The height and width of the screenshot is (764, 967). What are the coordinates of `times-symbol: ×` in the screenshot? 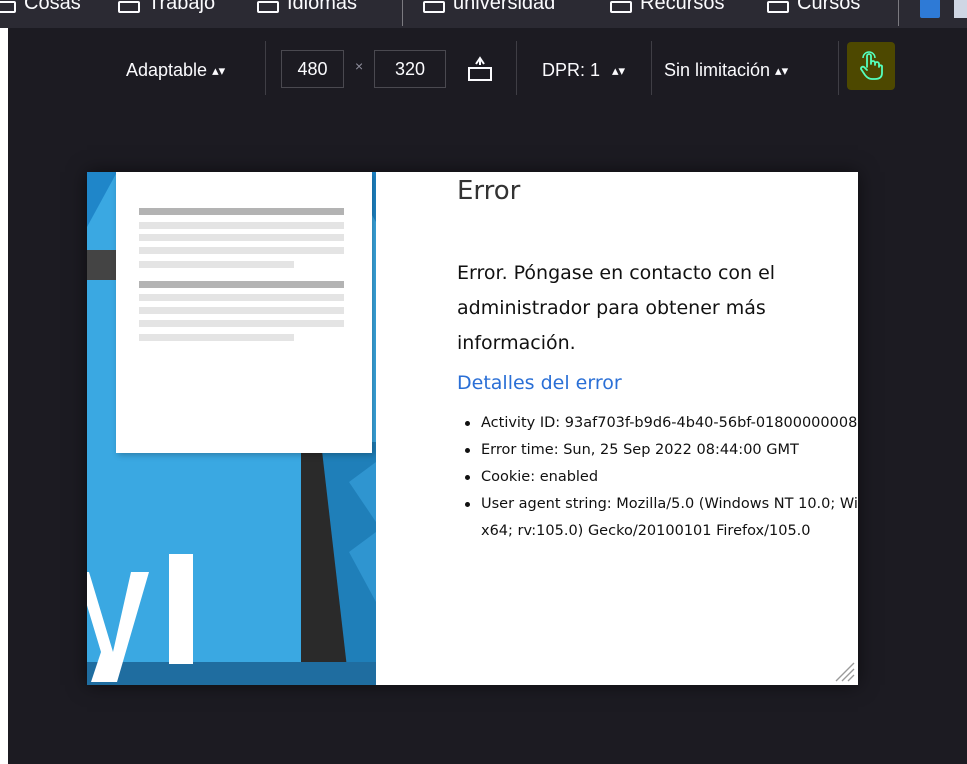 It's located at (359, 66).